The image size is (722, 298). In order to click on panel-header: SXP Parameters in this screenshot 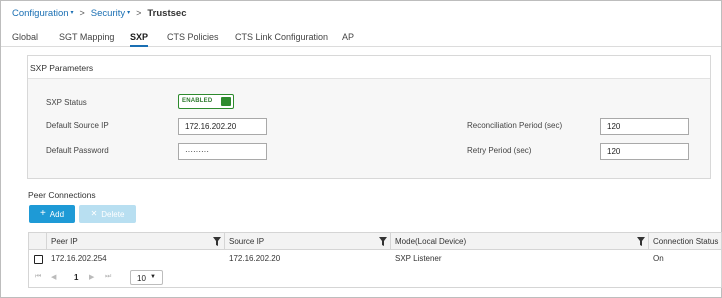, I will do `click(369, 67)`.